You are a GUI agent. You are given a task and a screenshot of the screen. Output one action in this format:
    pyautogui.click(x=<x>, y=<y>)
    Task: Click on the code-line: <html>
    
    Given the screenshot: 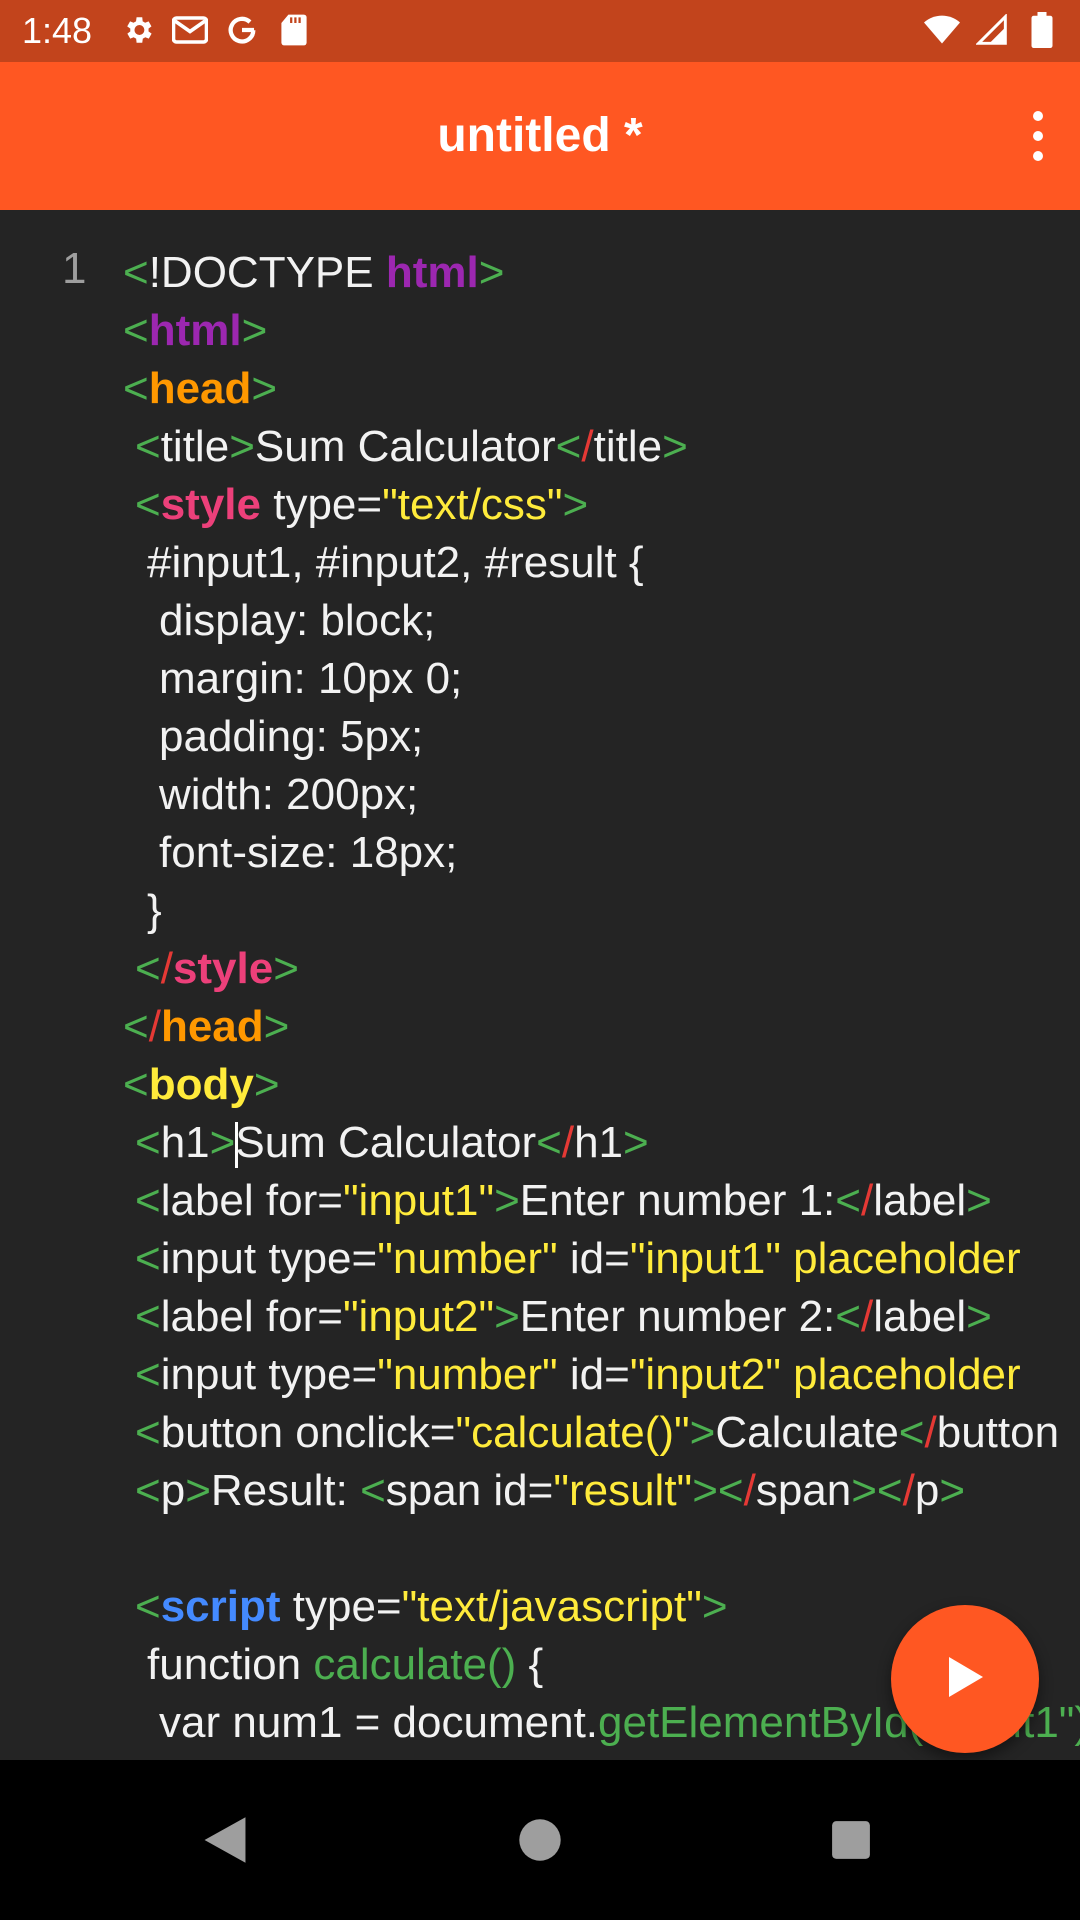 What is the action you would take?
    pyautogui.click(x=601, y=331)
    